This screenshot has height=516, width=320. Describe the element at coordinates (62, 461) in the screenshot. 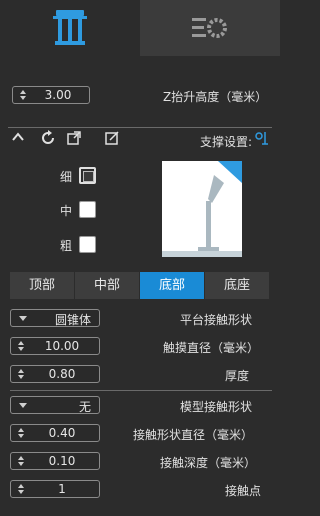

I see `contact-depth-value: 0.10` at that location.